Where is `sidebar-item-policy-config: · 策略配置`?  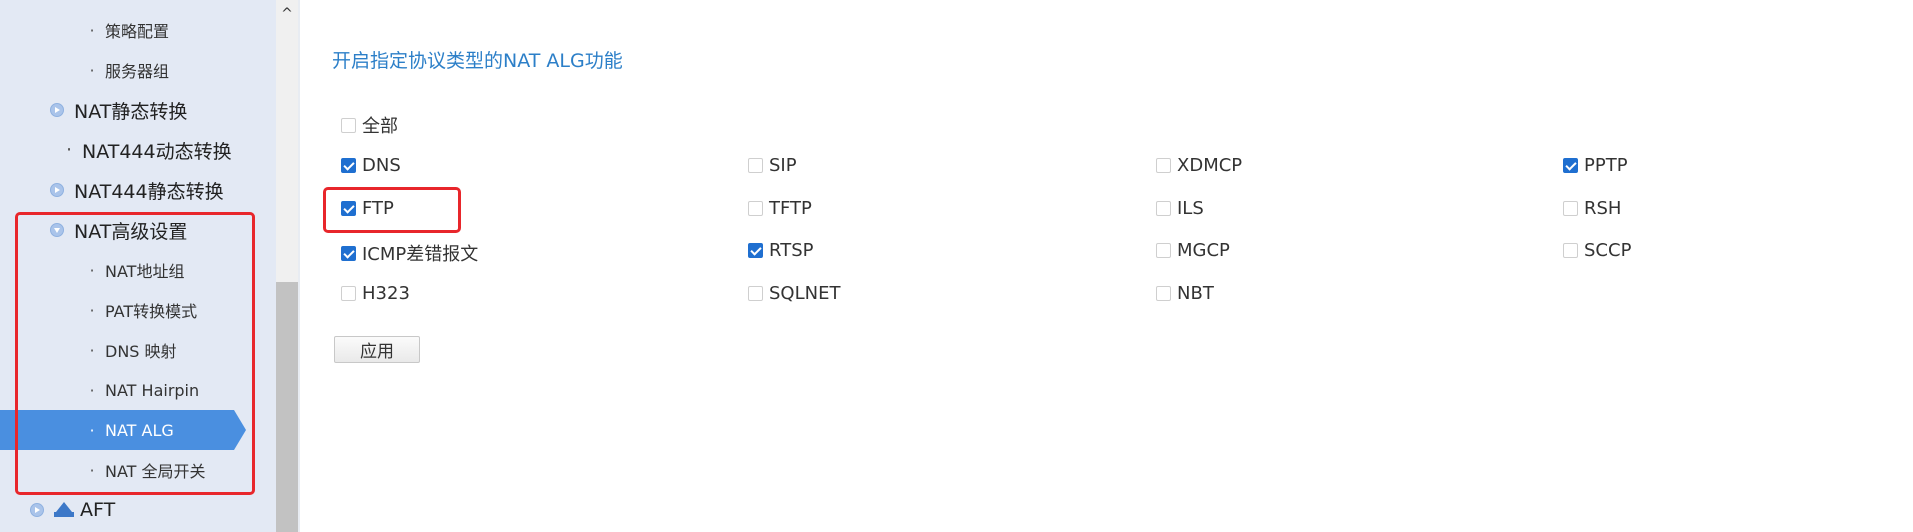
sidebar-item-policy-config: · 策略配置 is located at coordinates (181, 30).